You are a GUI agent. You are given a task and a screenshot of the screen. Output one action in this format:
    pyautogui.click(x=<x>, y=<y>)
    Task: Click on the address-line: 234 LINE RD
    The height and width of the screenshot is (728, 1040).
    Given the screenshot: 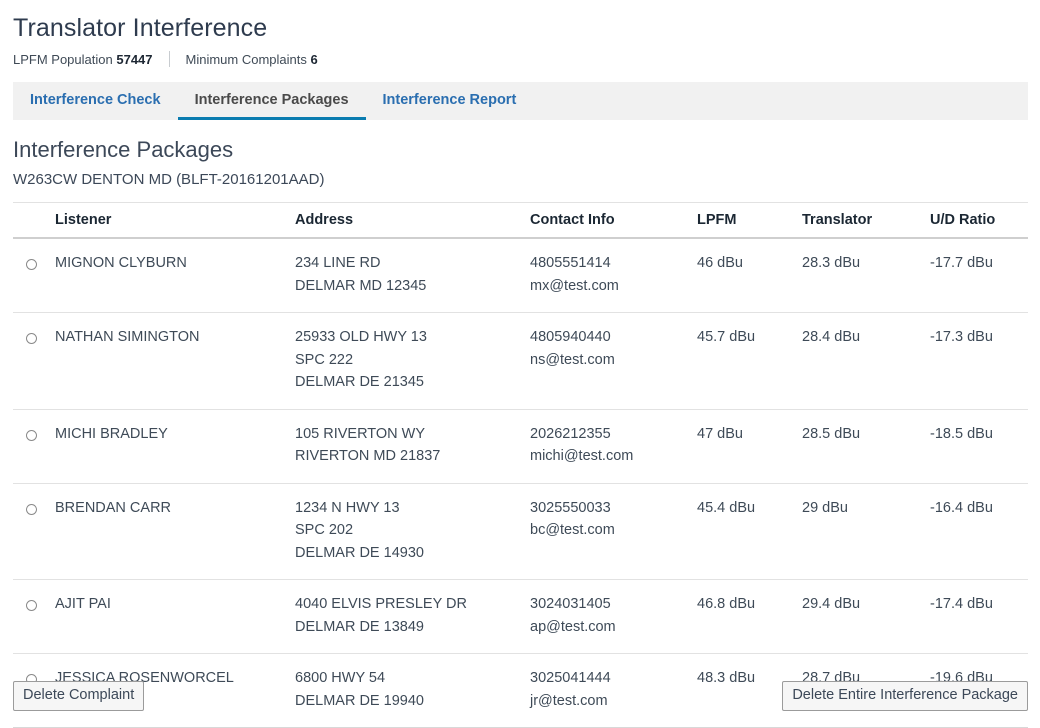 What is the action you would take?
    pyautogui.click(x=338, y=263)
    